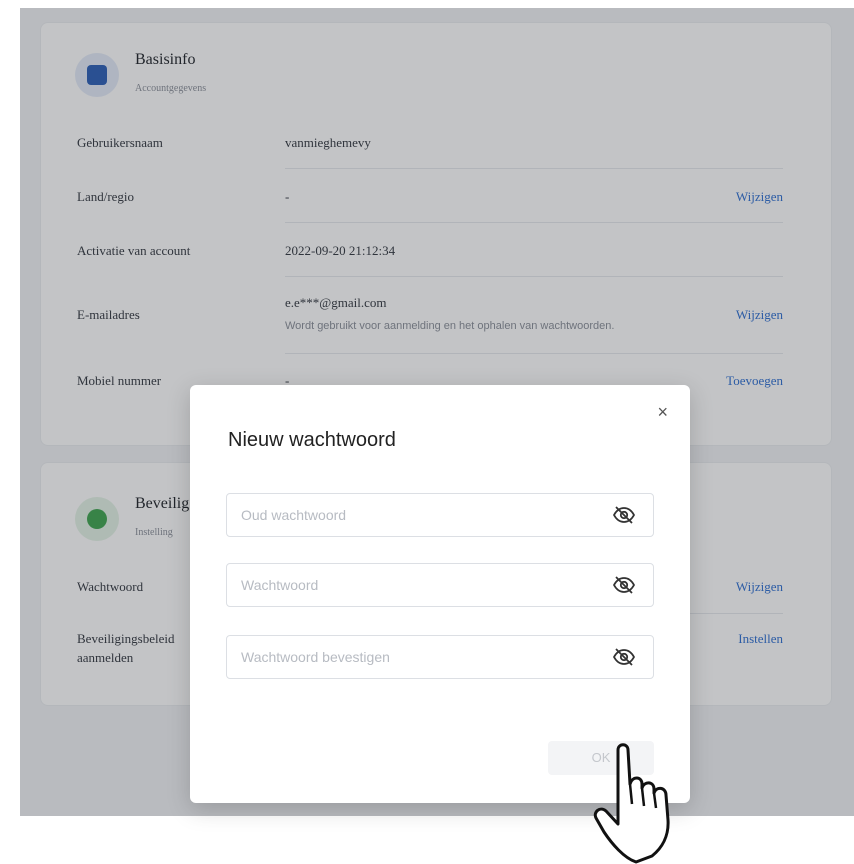 Image resolution: width=854 pixels, height=864 pixels. Describe the element at coordinates (312, 440) in the screenshot. I see `dialog-title: Nieuw wachtwoord` at that location.